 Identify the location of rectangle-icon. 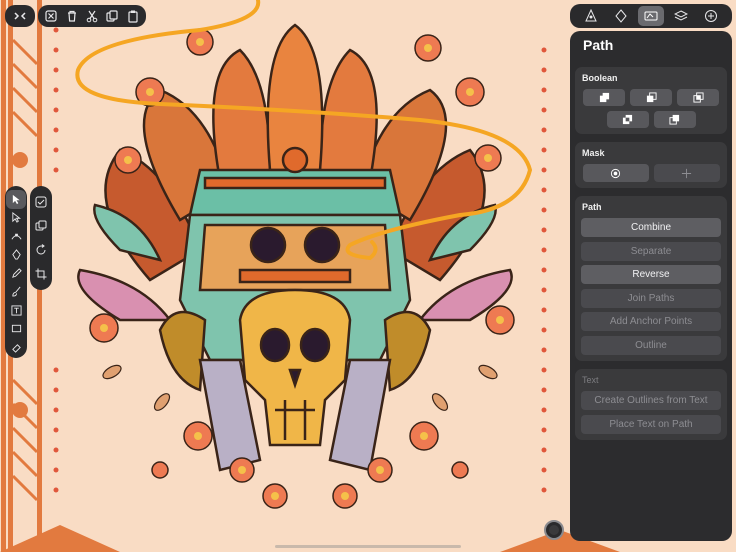
(16, 329).